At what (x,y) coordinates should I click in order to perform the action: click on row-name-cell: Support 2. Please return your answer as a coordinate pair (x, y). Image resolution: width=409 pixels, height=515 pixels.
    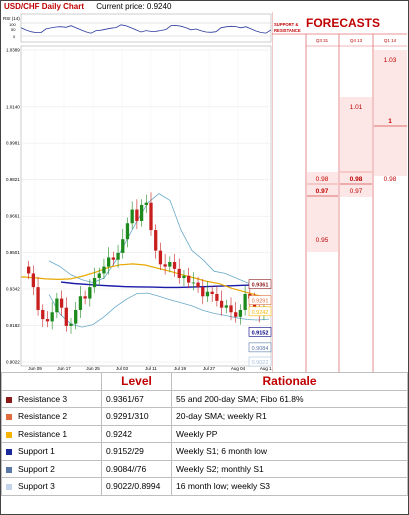
    Looking at the image, I should click on (51, 468).